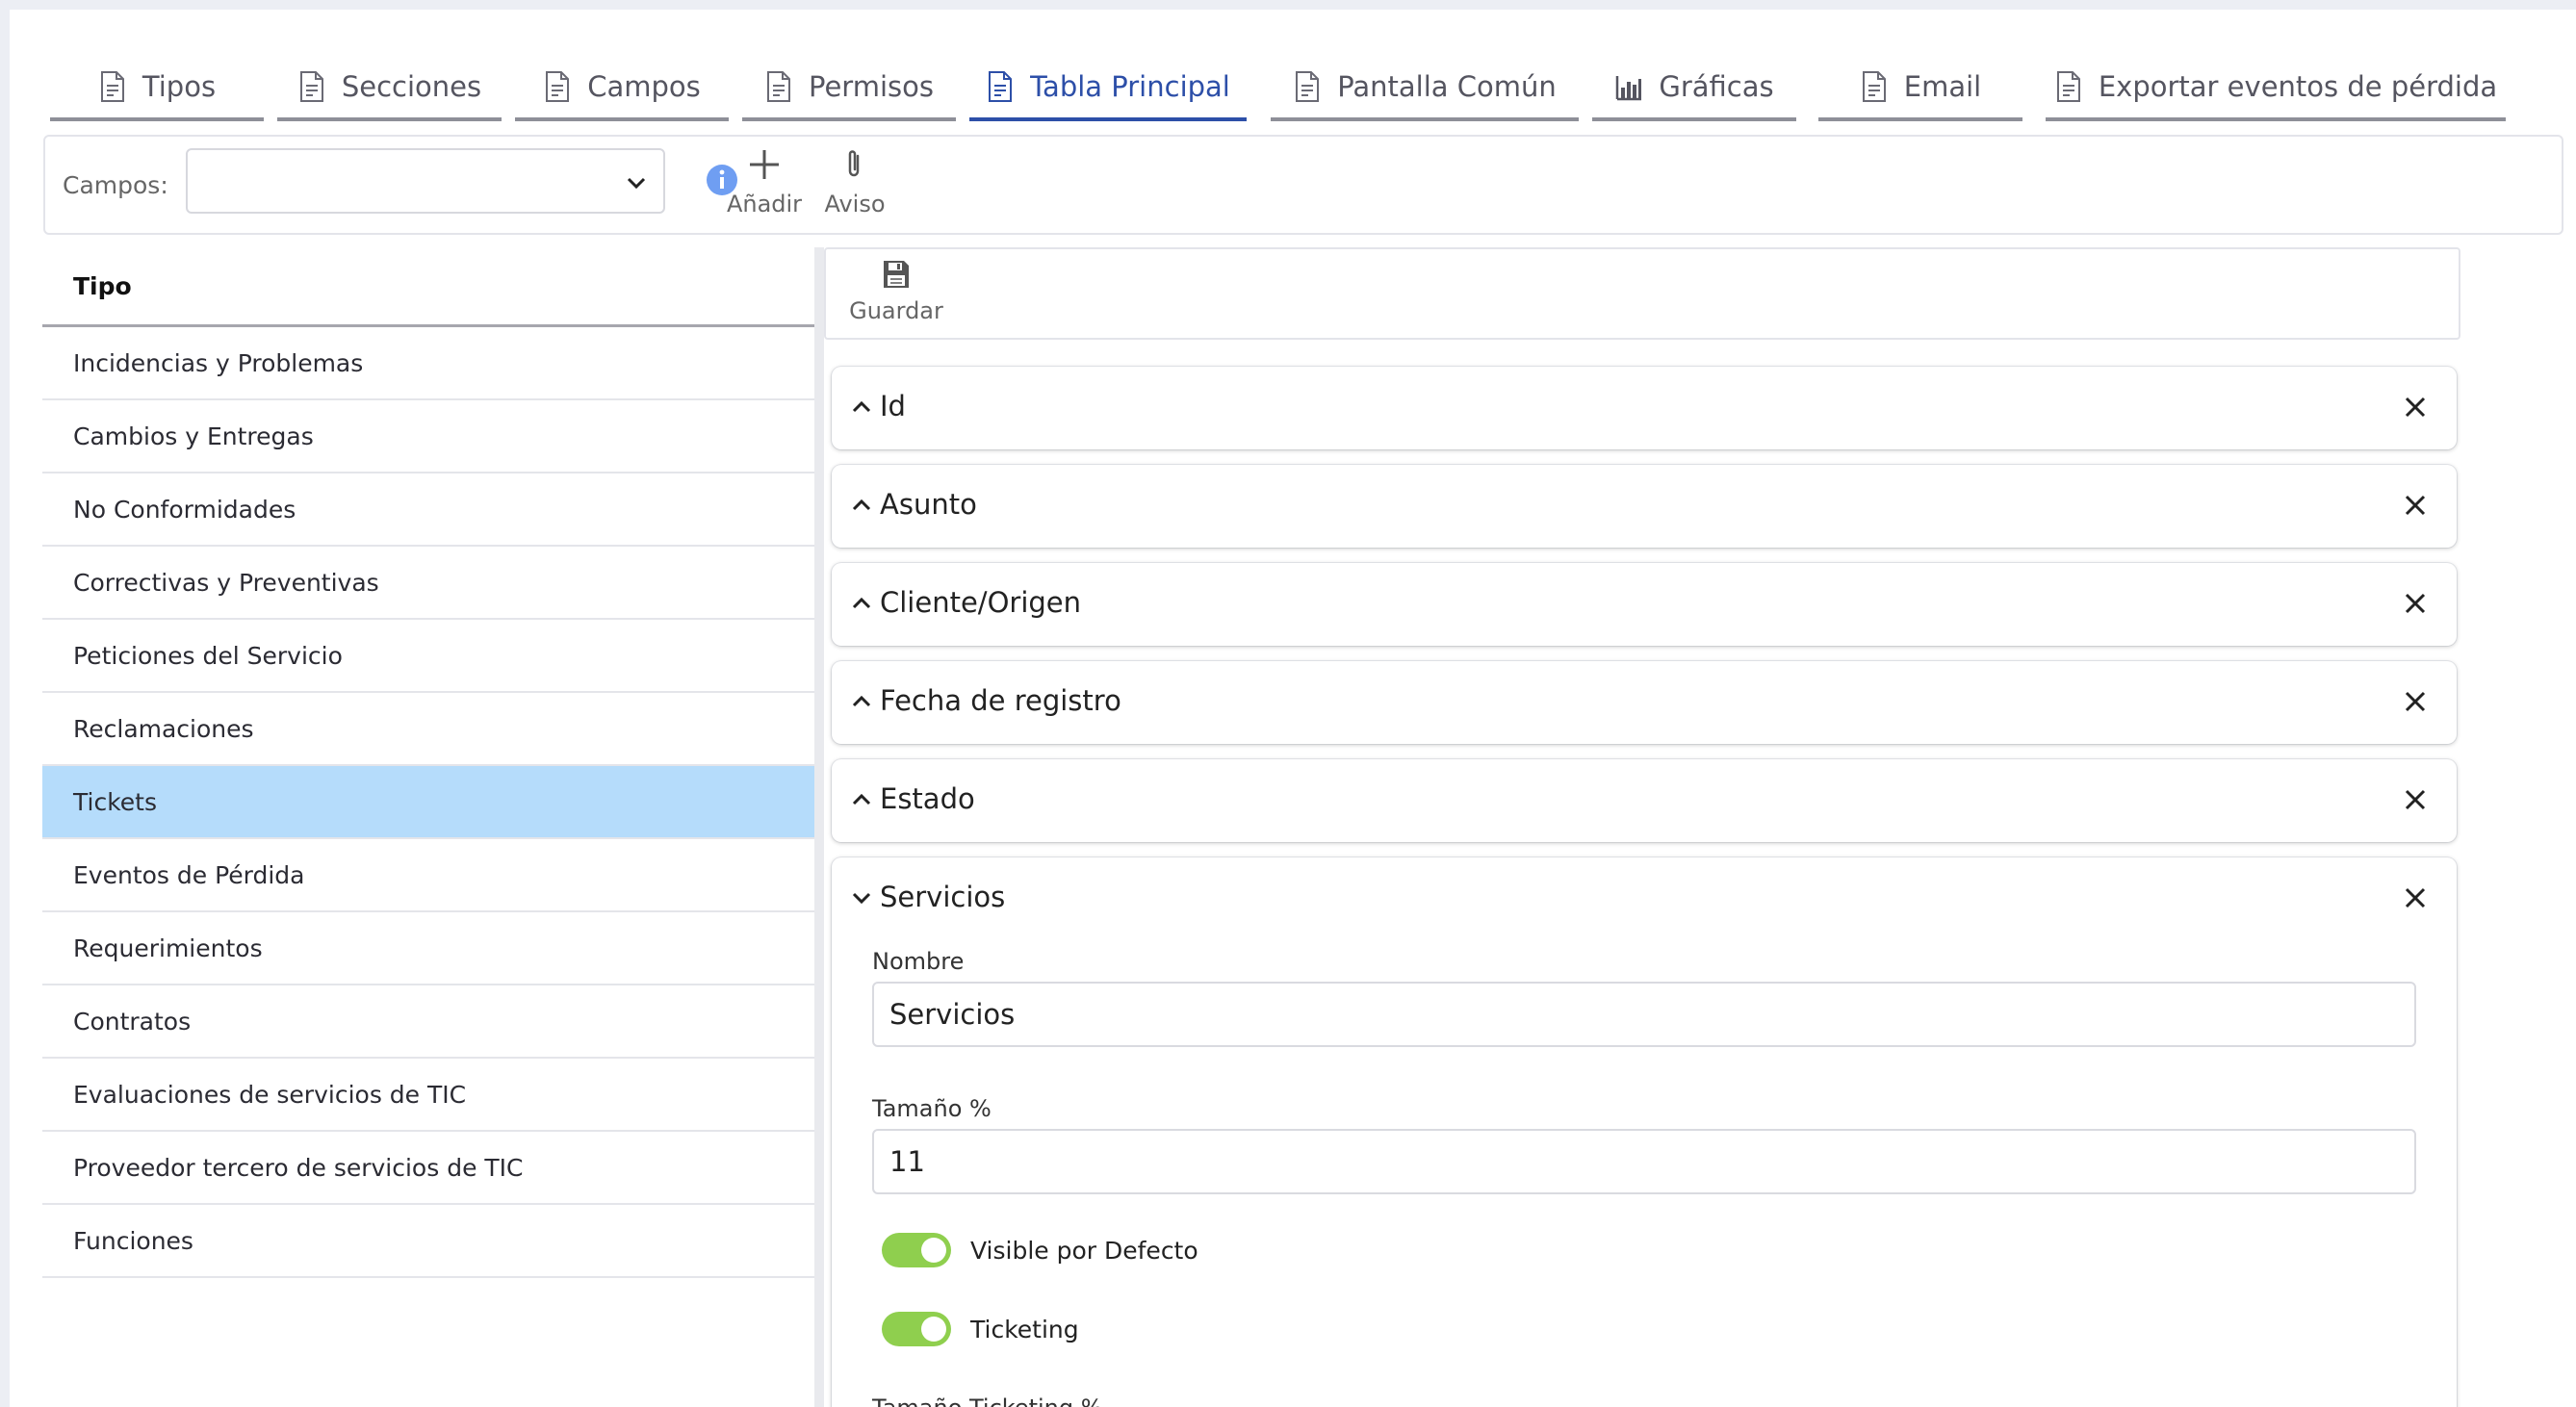  I want to click on list-item: Cambios y Entregas, so click(428, 436).